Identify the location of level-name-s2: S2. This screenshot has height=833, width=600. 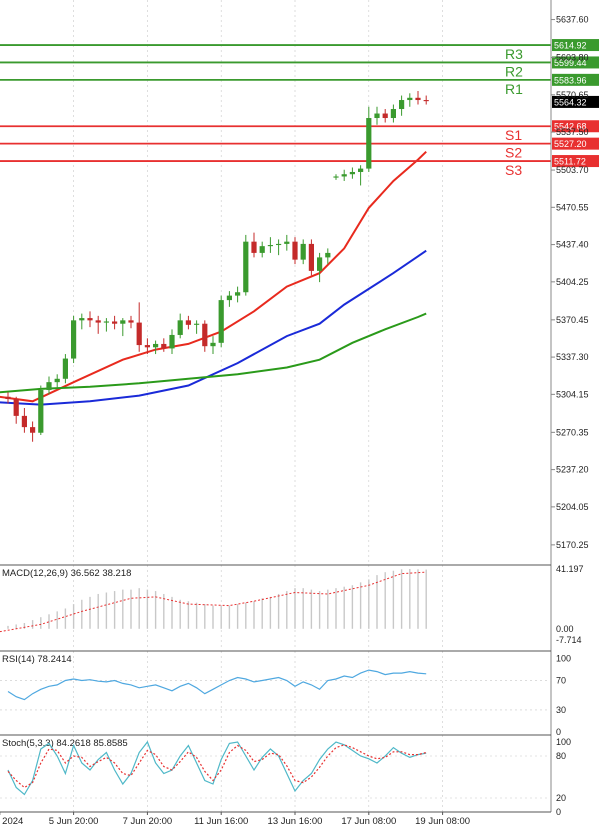
(513, 153).